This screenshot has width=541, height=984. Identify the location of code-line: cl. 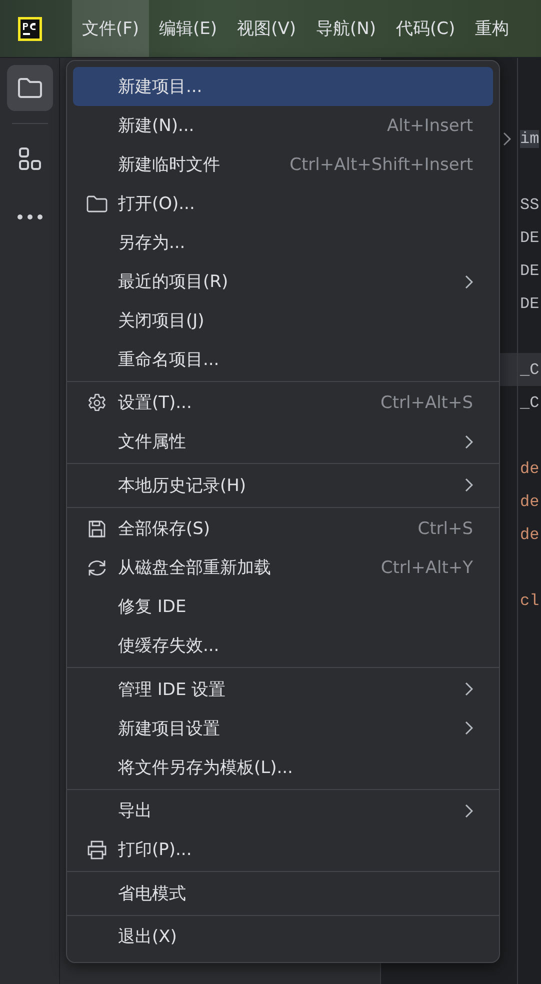
(529, 601).